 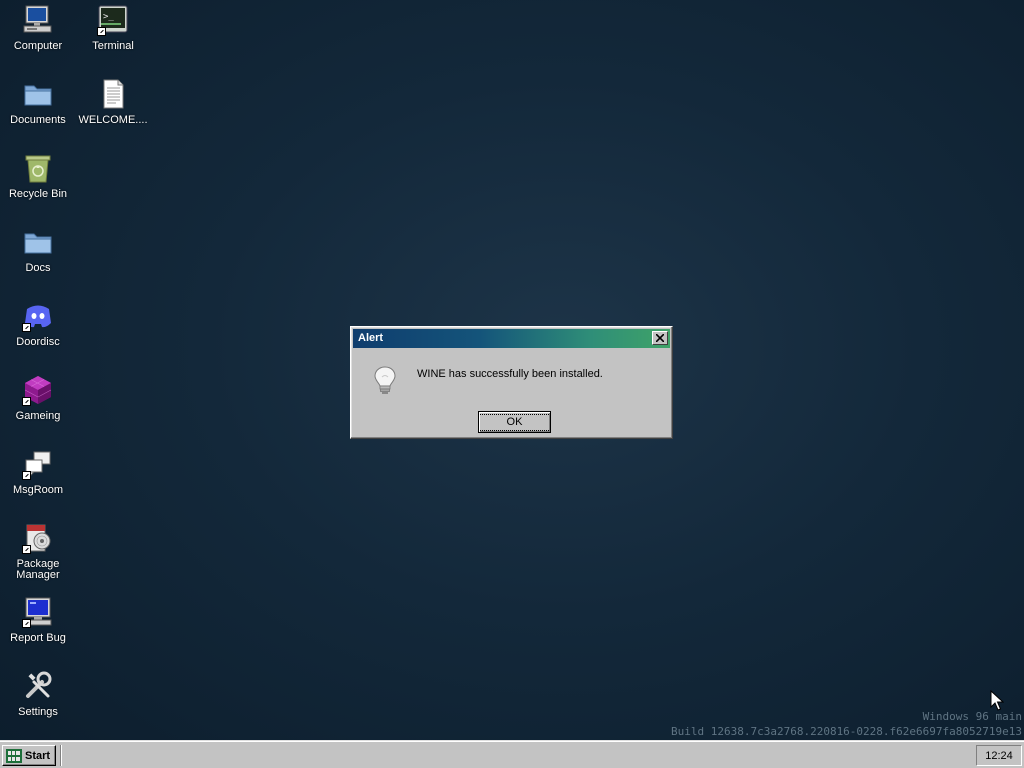 What do you see at coordinates (38, 259) in the screenshot?
I see `desktop-icon-docs: Docs` at bounding box center [38, 259].